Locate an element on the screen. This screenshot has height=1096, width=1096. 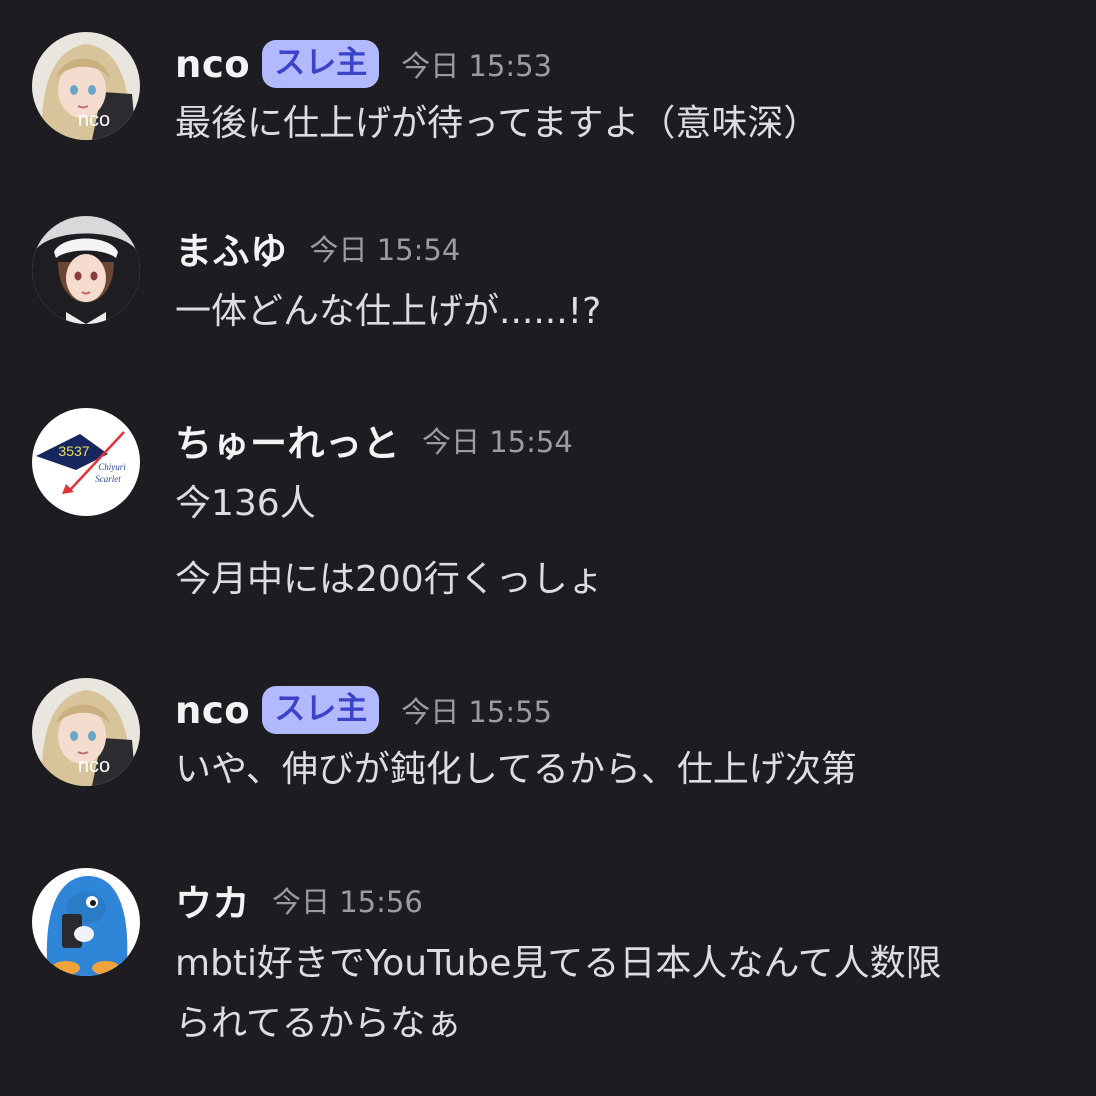
timestamp: 今日 15:55 is located at coordinates (476, 712).